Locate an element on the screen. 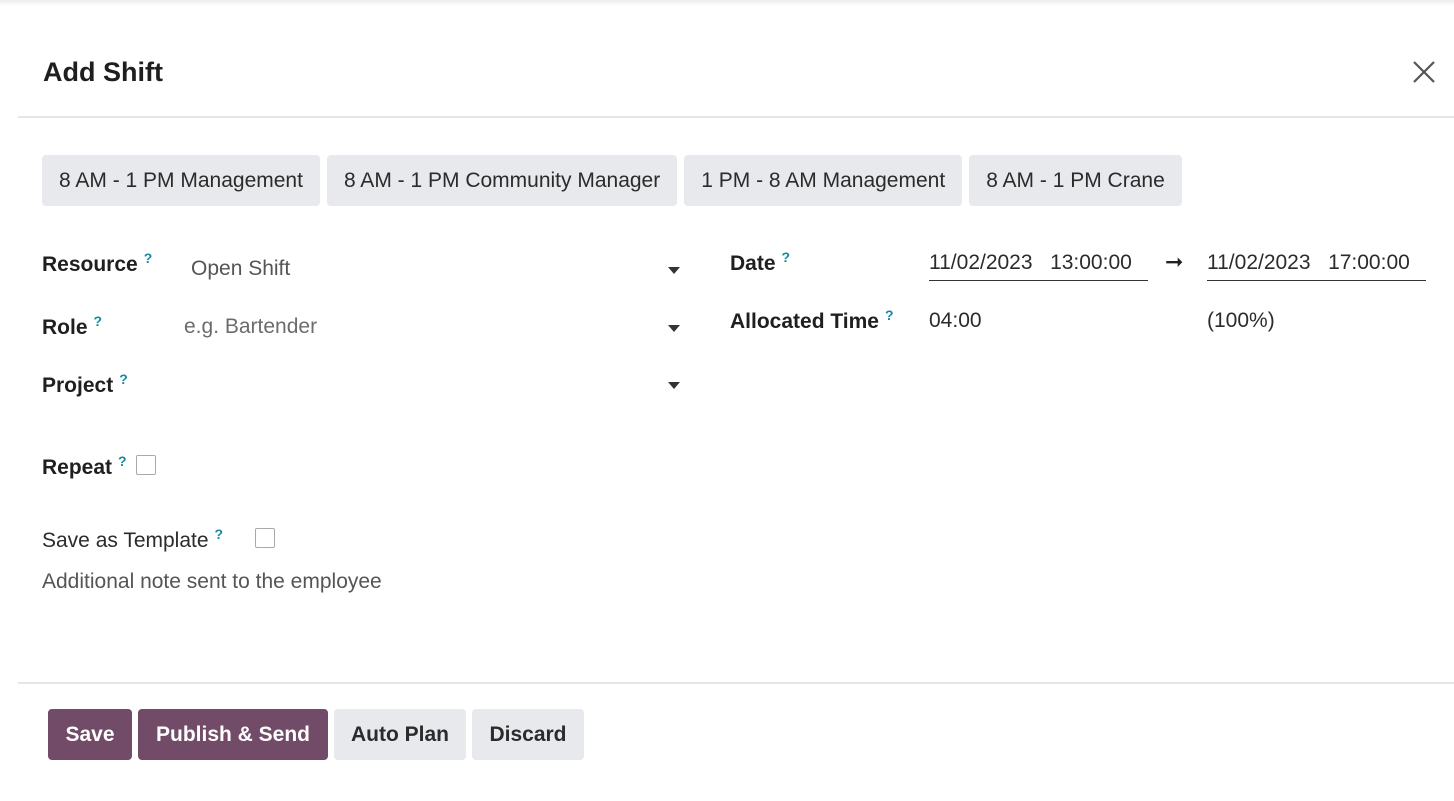 The width and height of the screenshot is (1454, 801). repeat-label-text: Repeat is located at coordinates (77, 467).